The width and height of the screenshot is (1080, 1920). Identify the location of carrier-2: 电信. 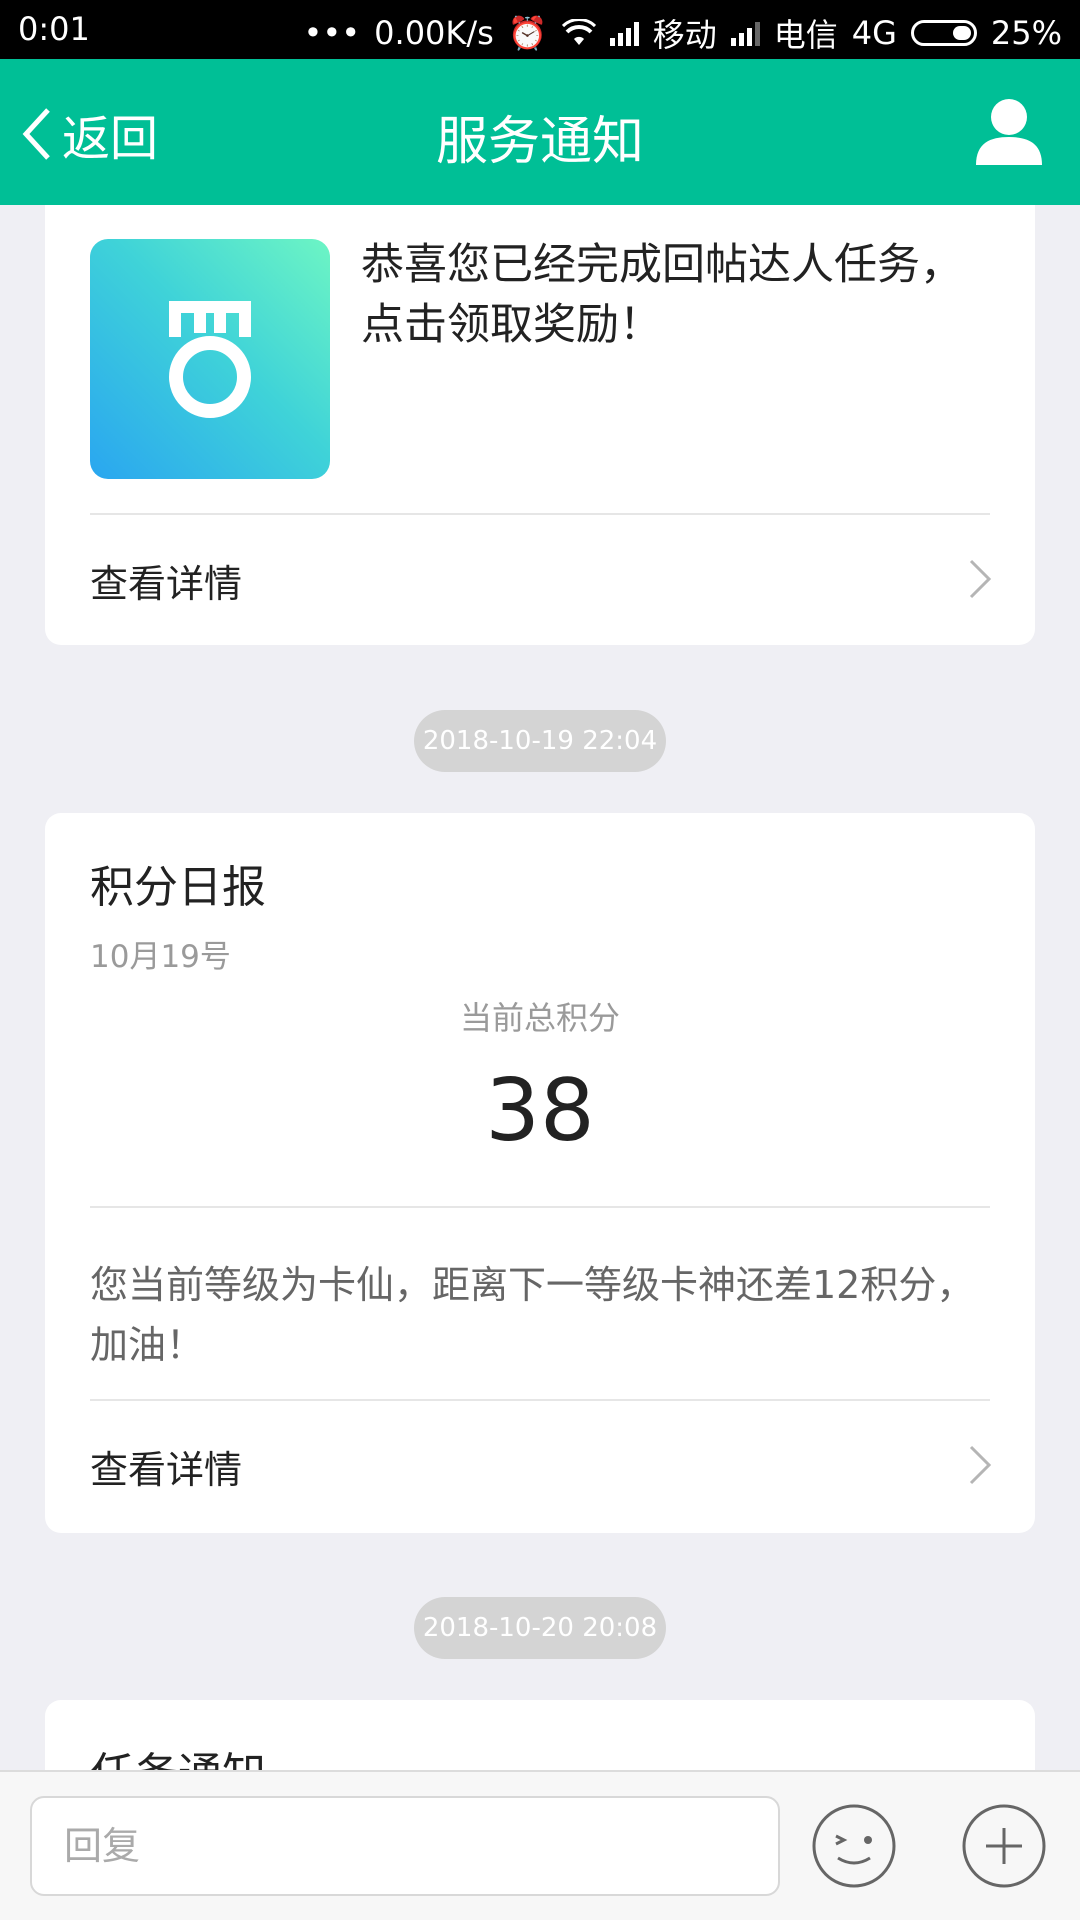
(805, 35).